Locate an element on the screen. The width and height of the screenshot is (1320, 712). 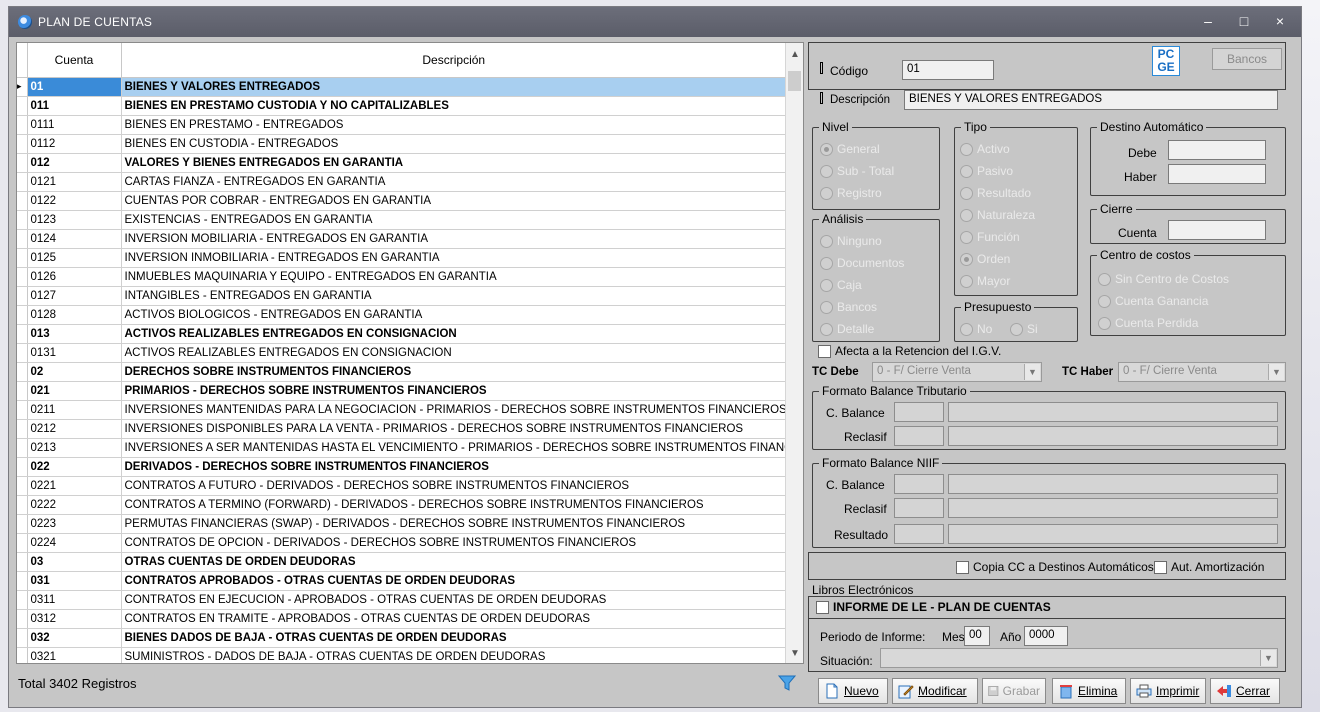
cuenta-cell: 0211 is located at coordinates (74, 410).